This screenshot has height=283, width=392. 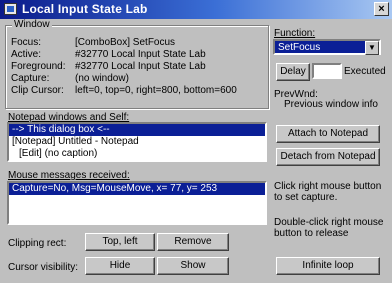 I want to click on mouse-messages-label: Mouse messages received:, so click(x=69, y=175).